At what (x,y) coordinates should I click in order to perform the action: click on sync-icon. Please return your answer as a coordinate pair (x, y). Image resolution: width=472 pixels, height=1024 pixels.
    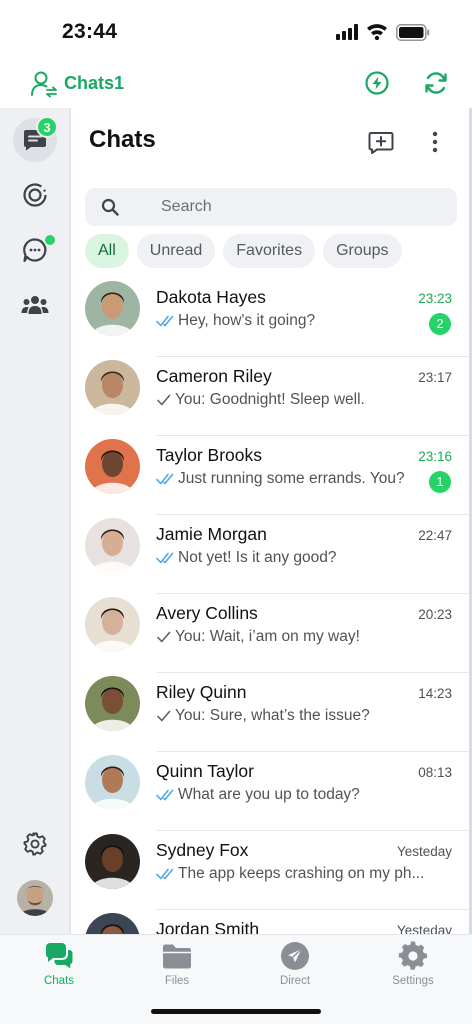
    Looking at the image, I should click on (436, 83).